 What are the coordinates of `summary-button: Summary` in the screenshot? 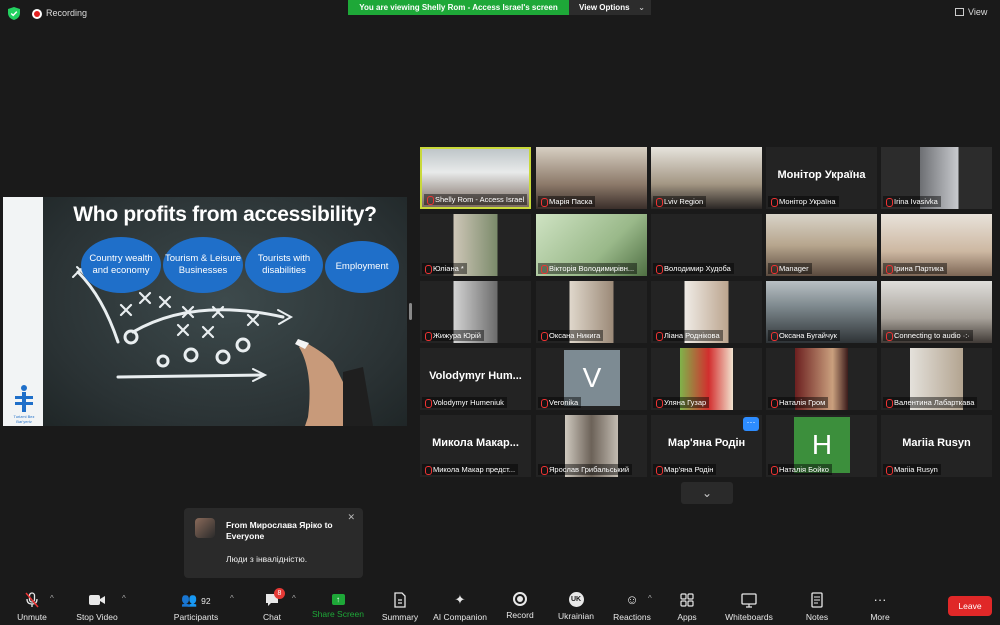 It's located at (400, 603).